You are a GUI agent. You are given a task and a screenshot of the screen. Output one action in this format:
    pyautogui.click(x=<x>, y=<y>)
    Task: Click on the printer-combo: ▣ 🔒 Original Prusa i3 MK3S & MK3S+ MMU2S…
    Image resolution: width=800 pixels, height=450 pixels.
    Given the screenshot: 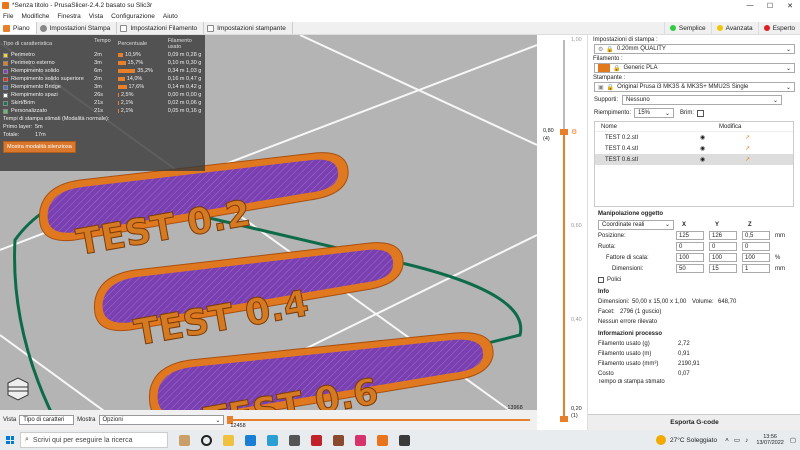 What is the action you would take?
    pyautogui.click(x=694, y=87)
    